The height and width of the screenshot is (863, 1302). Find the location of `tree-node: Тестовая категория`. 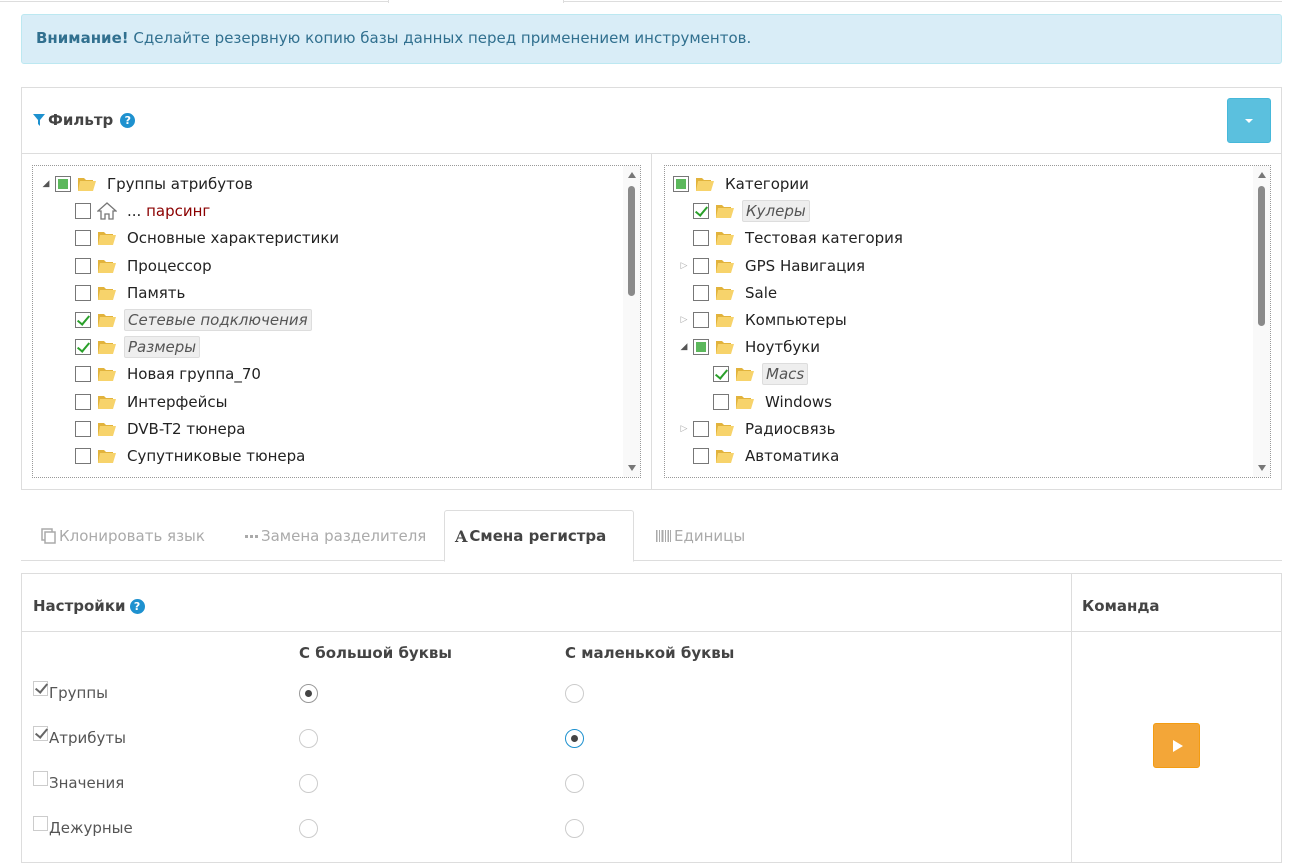

tree-node: Тестовая категория is located at coordinates (791, 238).